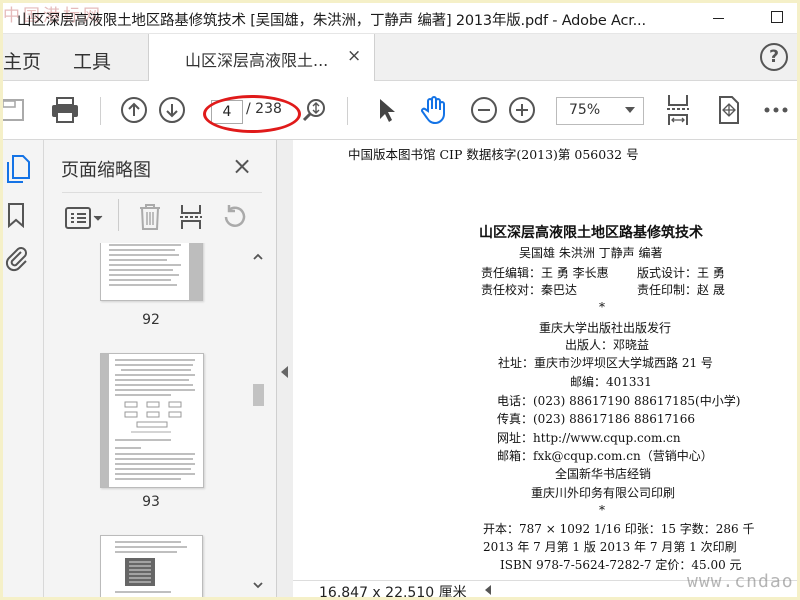 The height and width of the screenshot is (600, 800). I want to click on menu-bar: 主页 工具 山区深层高液限土... × ?, so click(400, 57).